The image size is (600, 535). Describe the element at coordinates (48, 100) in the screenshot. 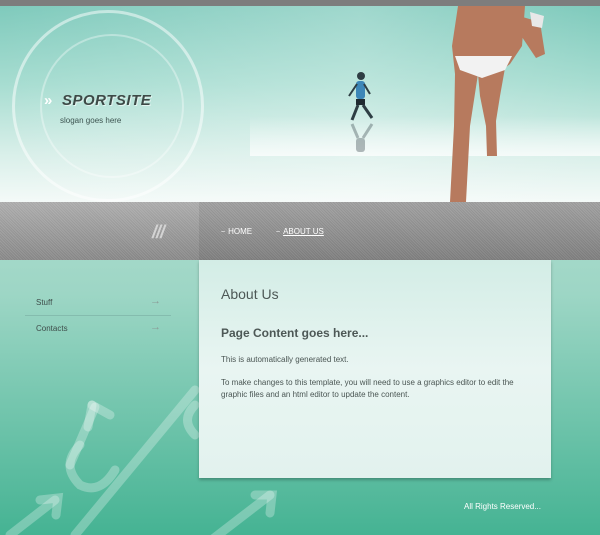

I see `logo-chevron-icon: »` at that location.